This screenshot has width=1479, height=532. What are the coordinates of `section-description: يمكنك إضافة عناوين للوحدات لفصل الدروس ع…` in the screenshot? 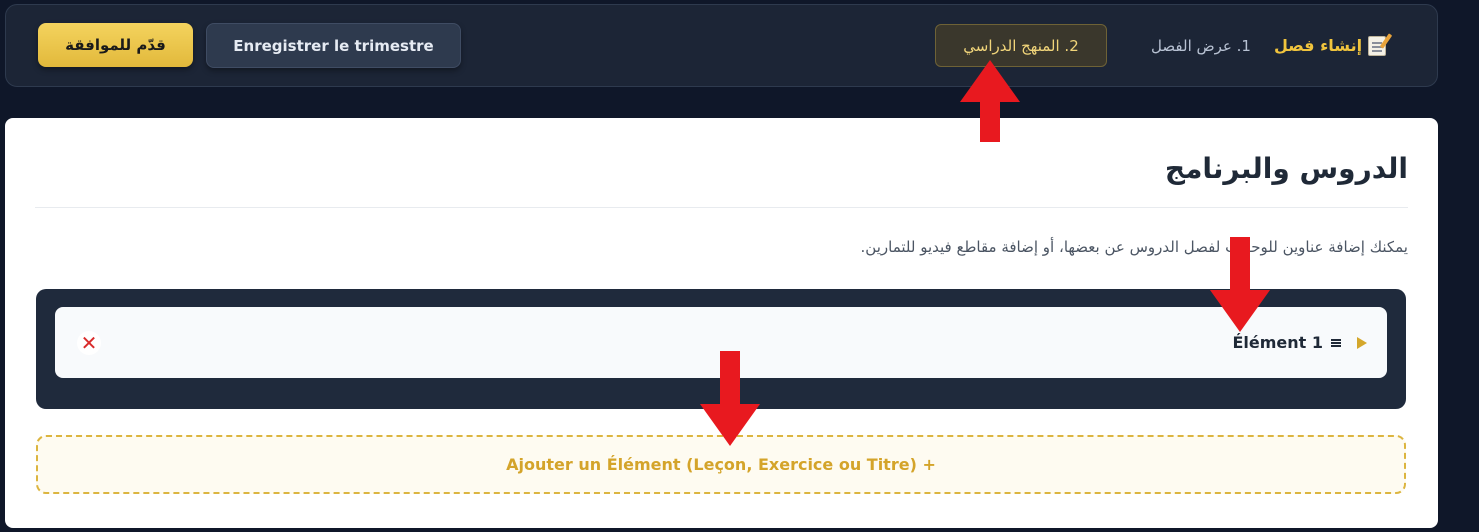 It's located at (1134, 247).